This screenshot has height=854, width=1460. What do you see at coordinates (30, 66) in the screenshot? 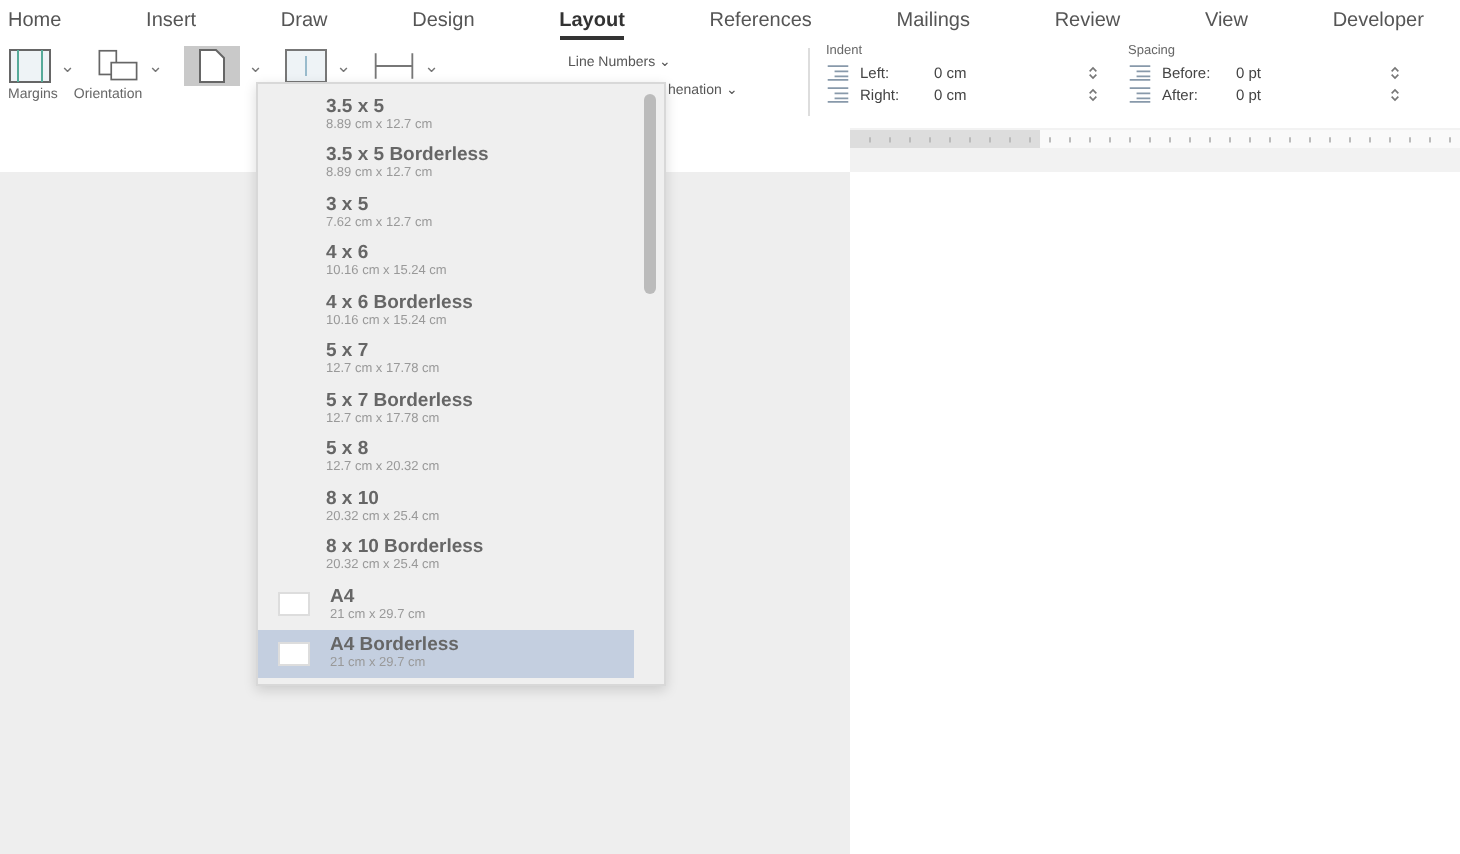
I see `margins-icon` at bounding box center [30, 66].